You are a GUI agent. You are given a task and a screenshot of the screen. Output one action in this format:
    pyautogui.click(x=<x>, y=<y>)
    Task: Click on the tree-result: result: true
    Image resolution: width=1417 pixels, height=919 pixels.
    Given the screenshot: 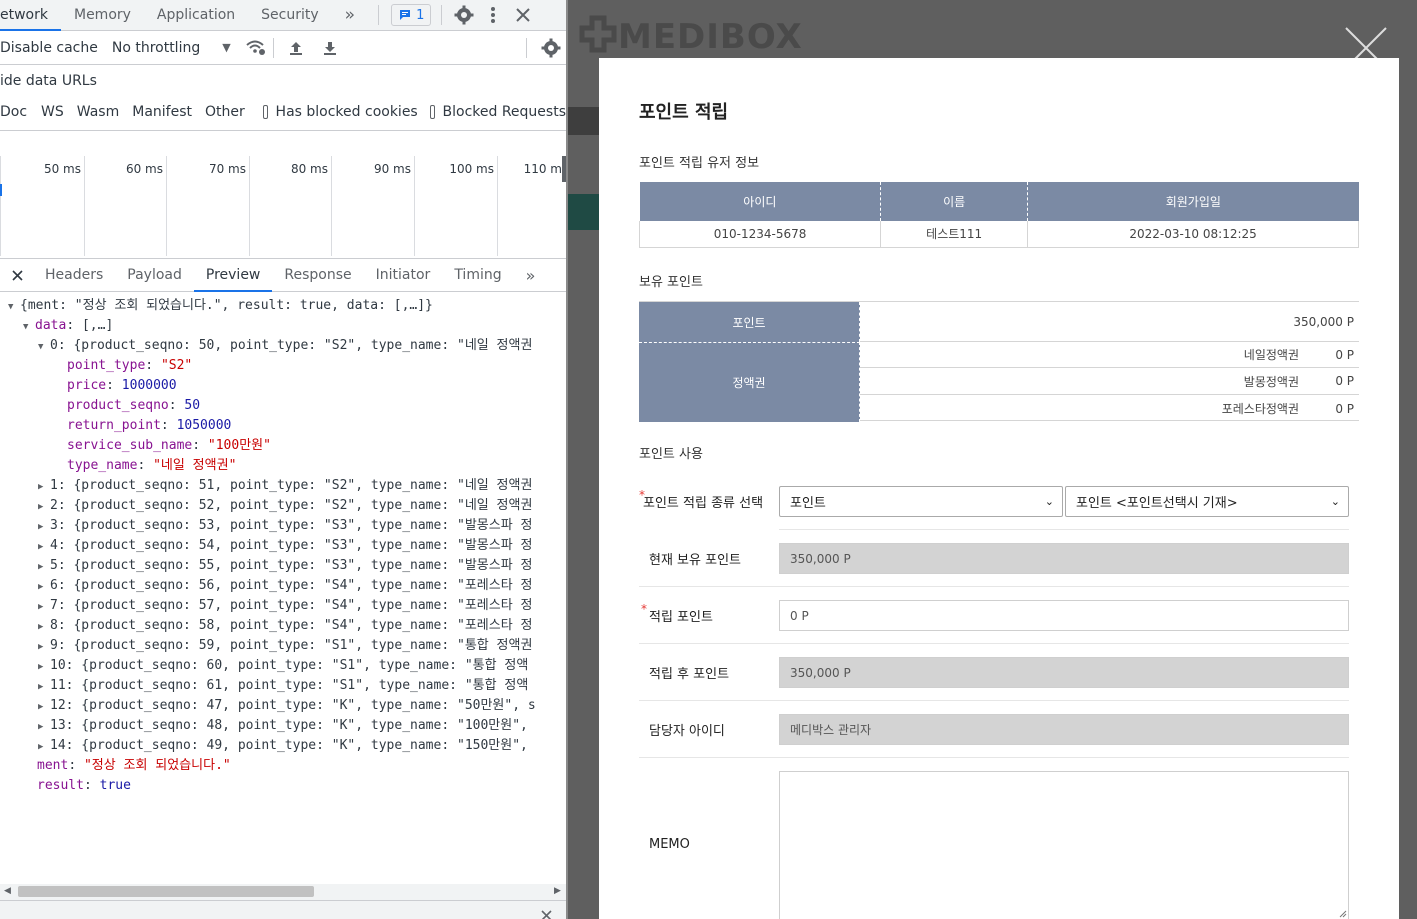 What is the action you would take?
    pyautogui.click(x=283, y=786)
    